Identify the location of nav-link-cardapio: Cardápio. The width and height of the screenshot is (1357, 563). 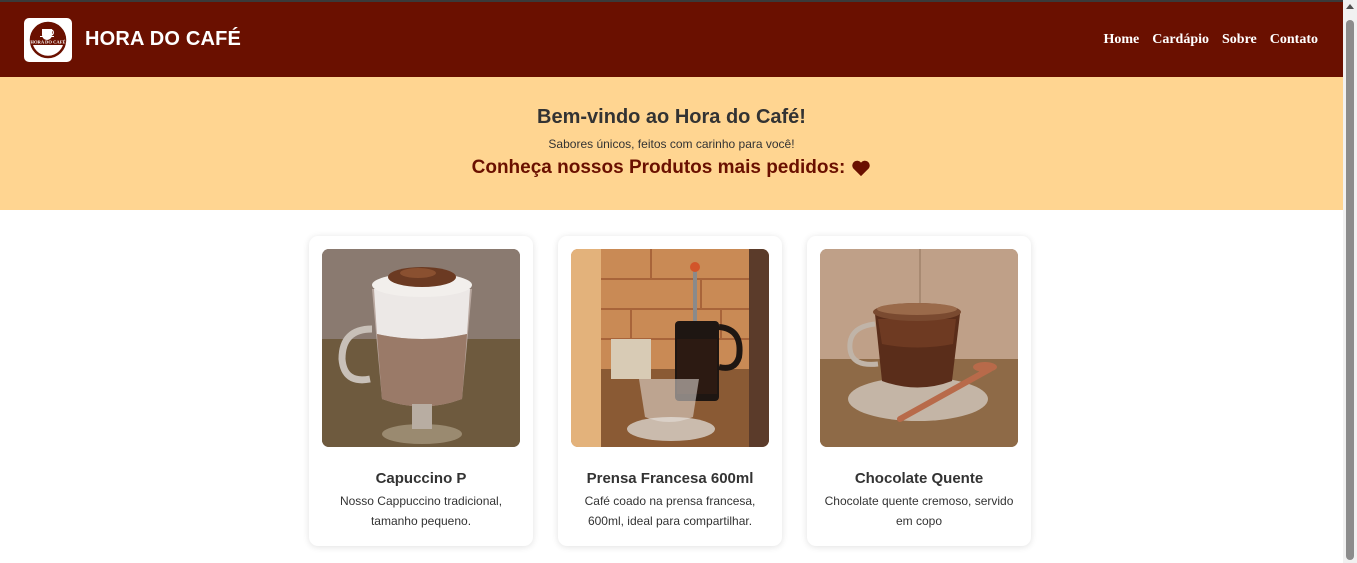
(1180, 40).